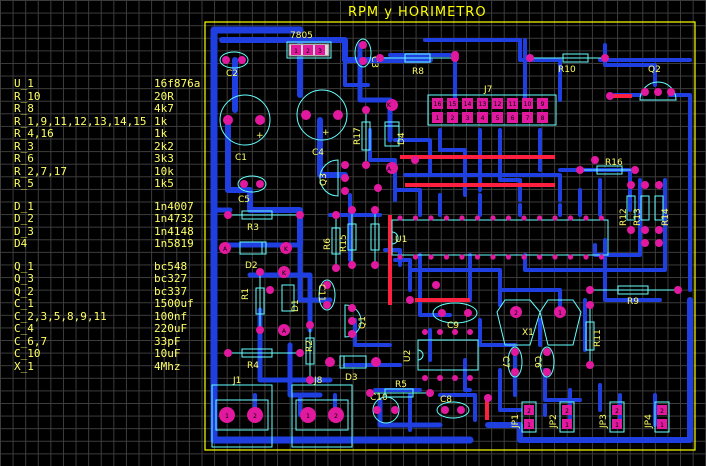 The width and height of the screenshot is (706, 466). What do you see at coordinates (242, 412) in the screenshot?
I see `connector-j1: 1 2 J1` at bounding box center [242, 412].